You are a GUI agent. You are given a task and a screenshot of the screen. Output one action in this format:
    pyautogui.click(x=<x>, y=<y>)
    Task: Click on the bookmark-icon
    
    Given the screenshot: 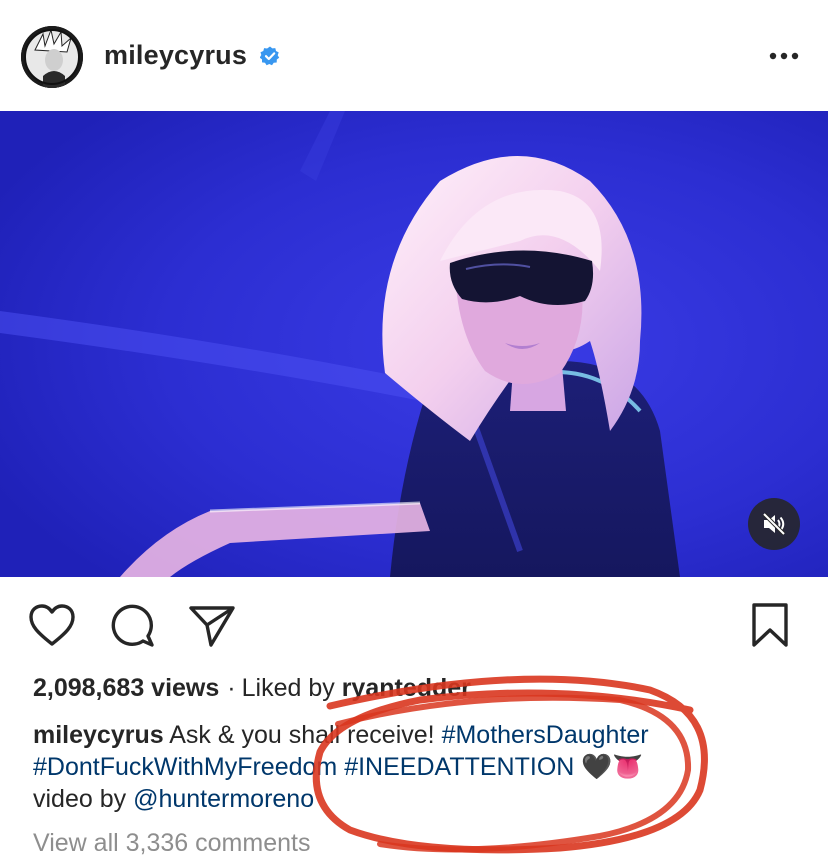 What is the action you would take?
    pyautogui.click(x=770, y=625)
    